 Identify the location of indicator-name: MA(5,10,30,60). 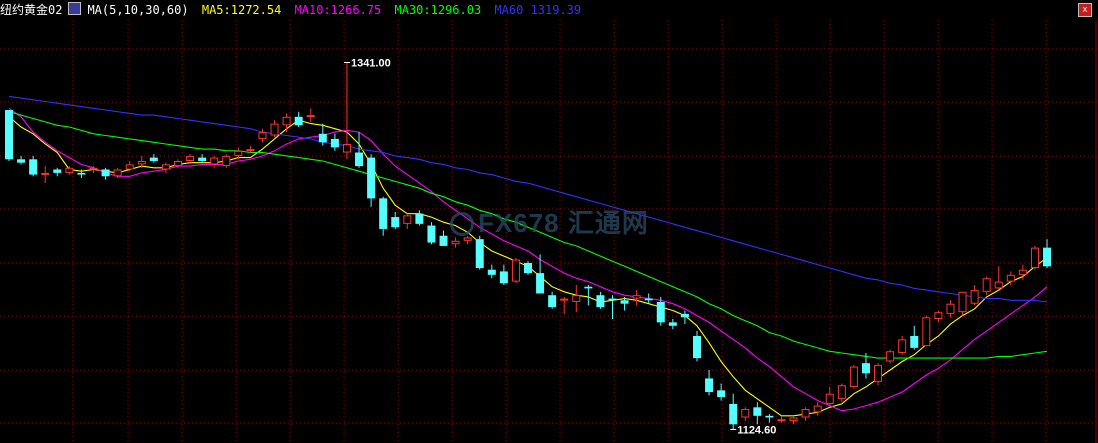
(138, 10).